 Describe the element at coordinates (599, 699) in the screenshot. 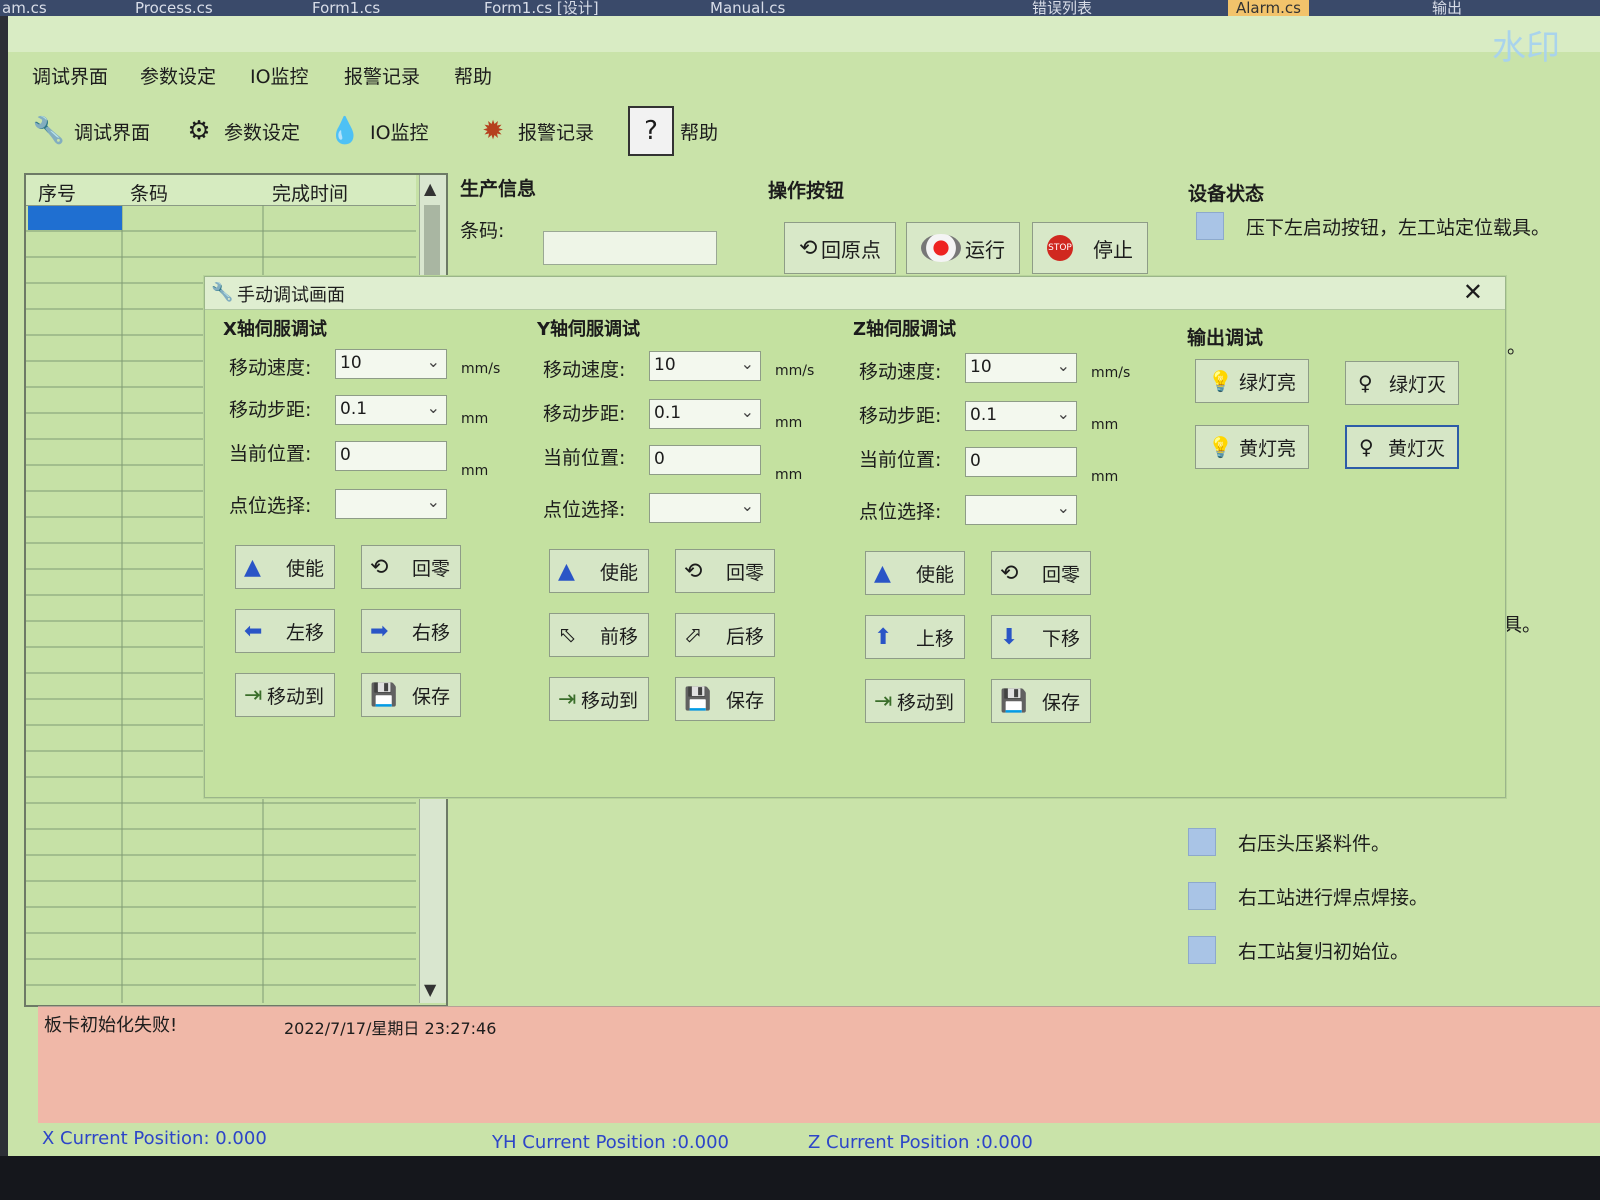

I see `y-moveto-button: ⇥ 移动到` at that location.